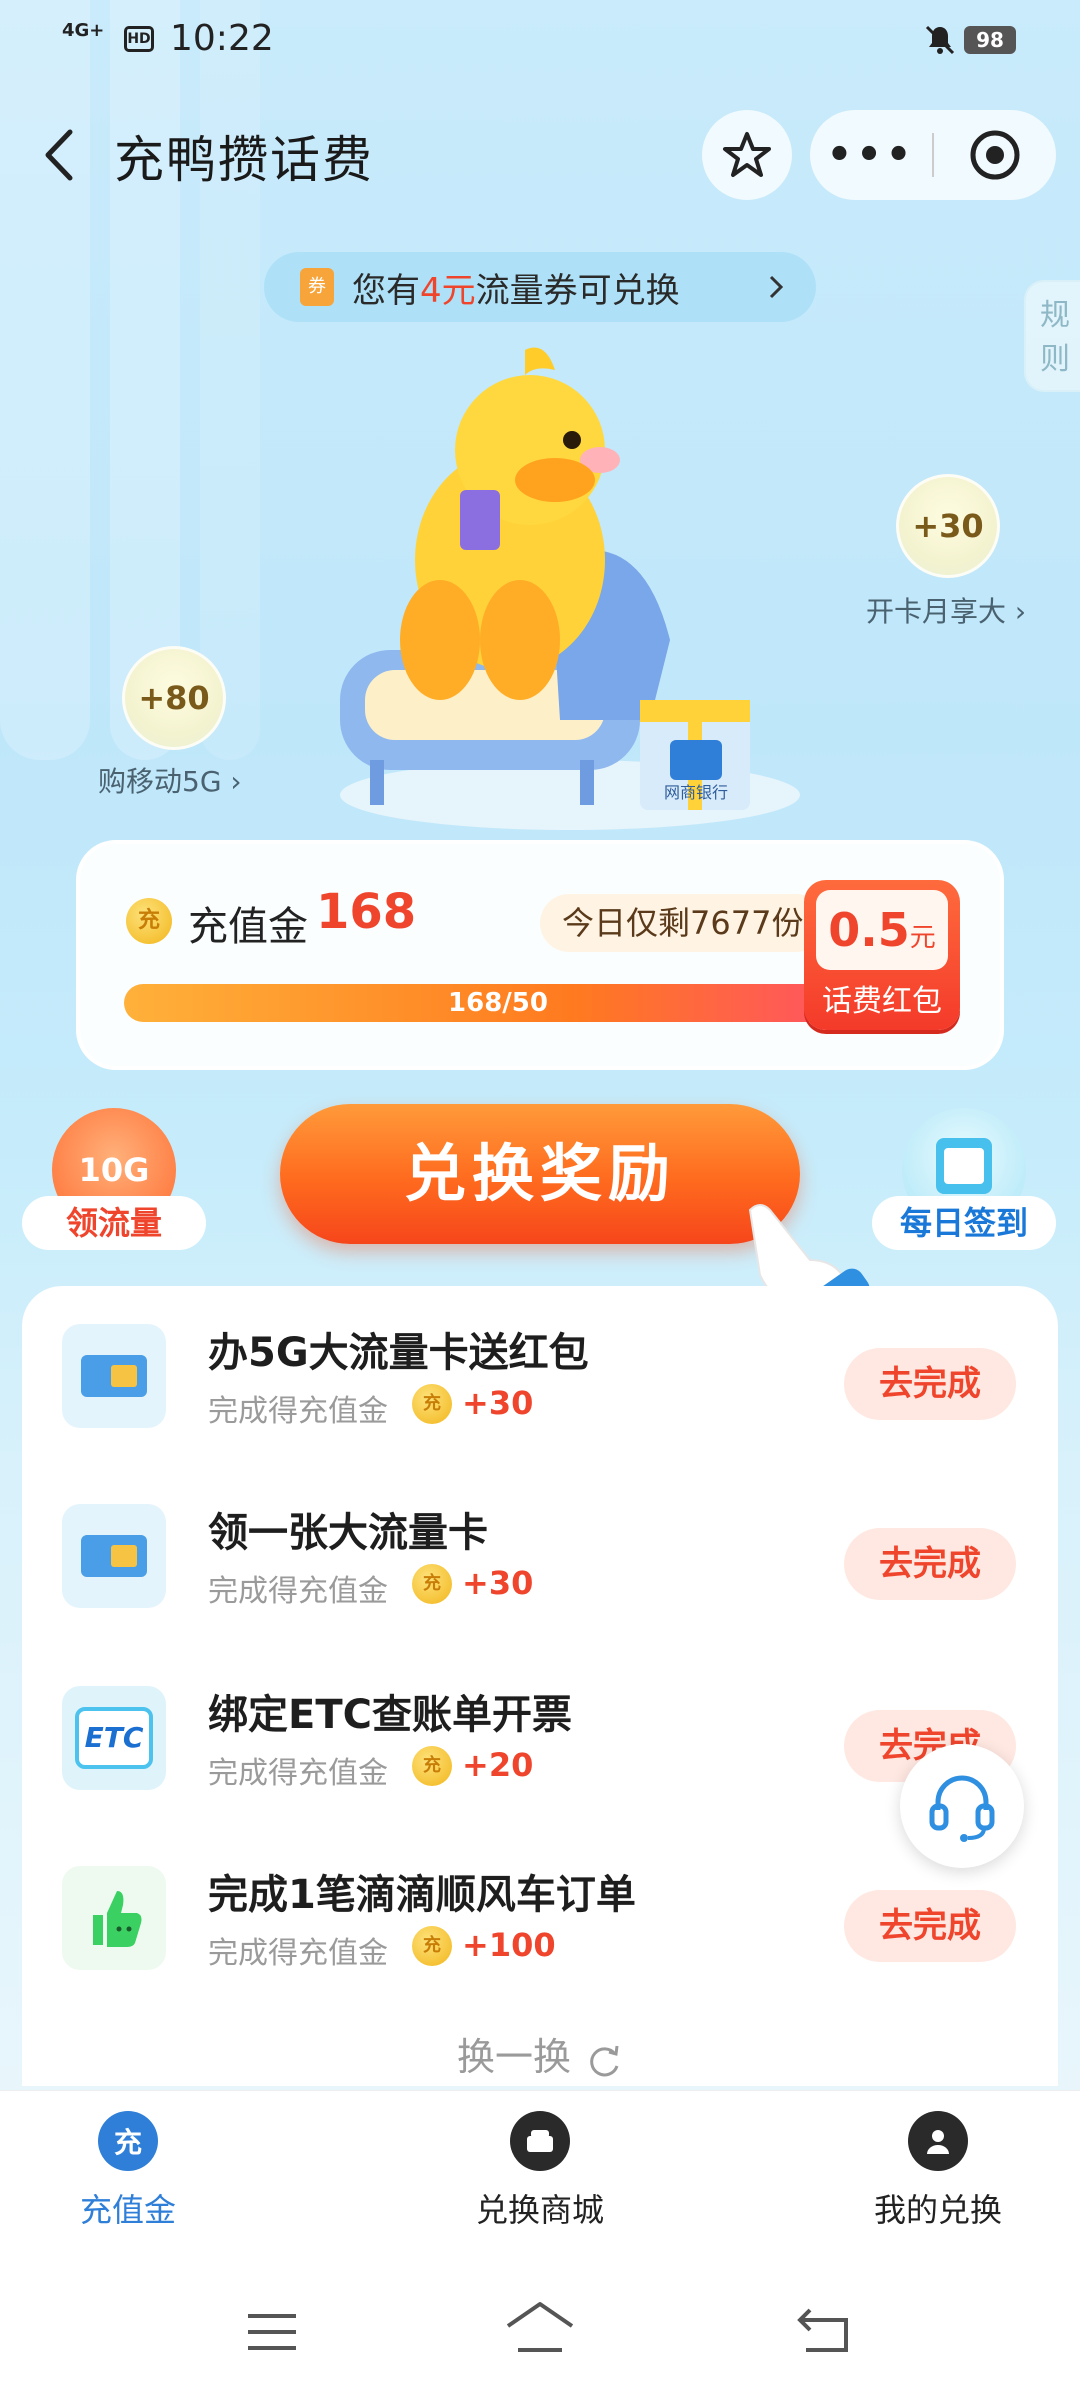  Describe the element at coordinates (696, 792) in the screenshot. I see `gift-box-label: 网商银行` at that location.